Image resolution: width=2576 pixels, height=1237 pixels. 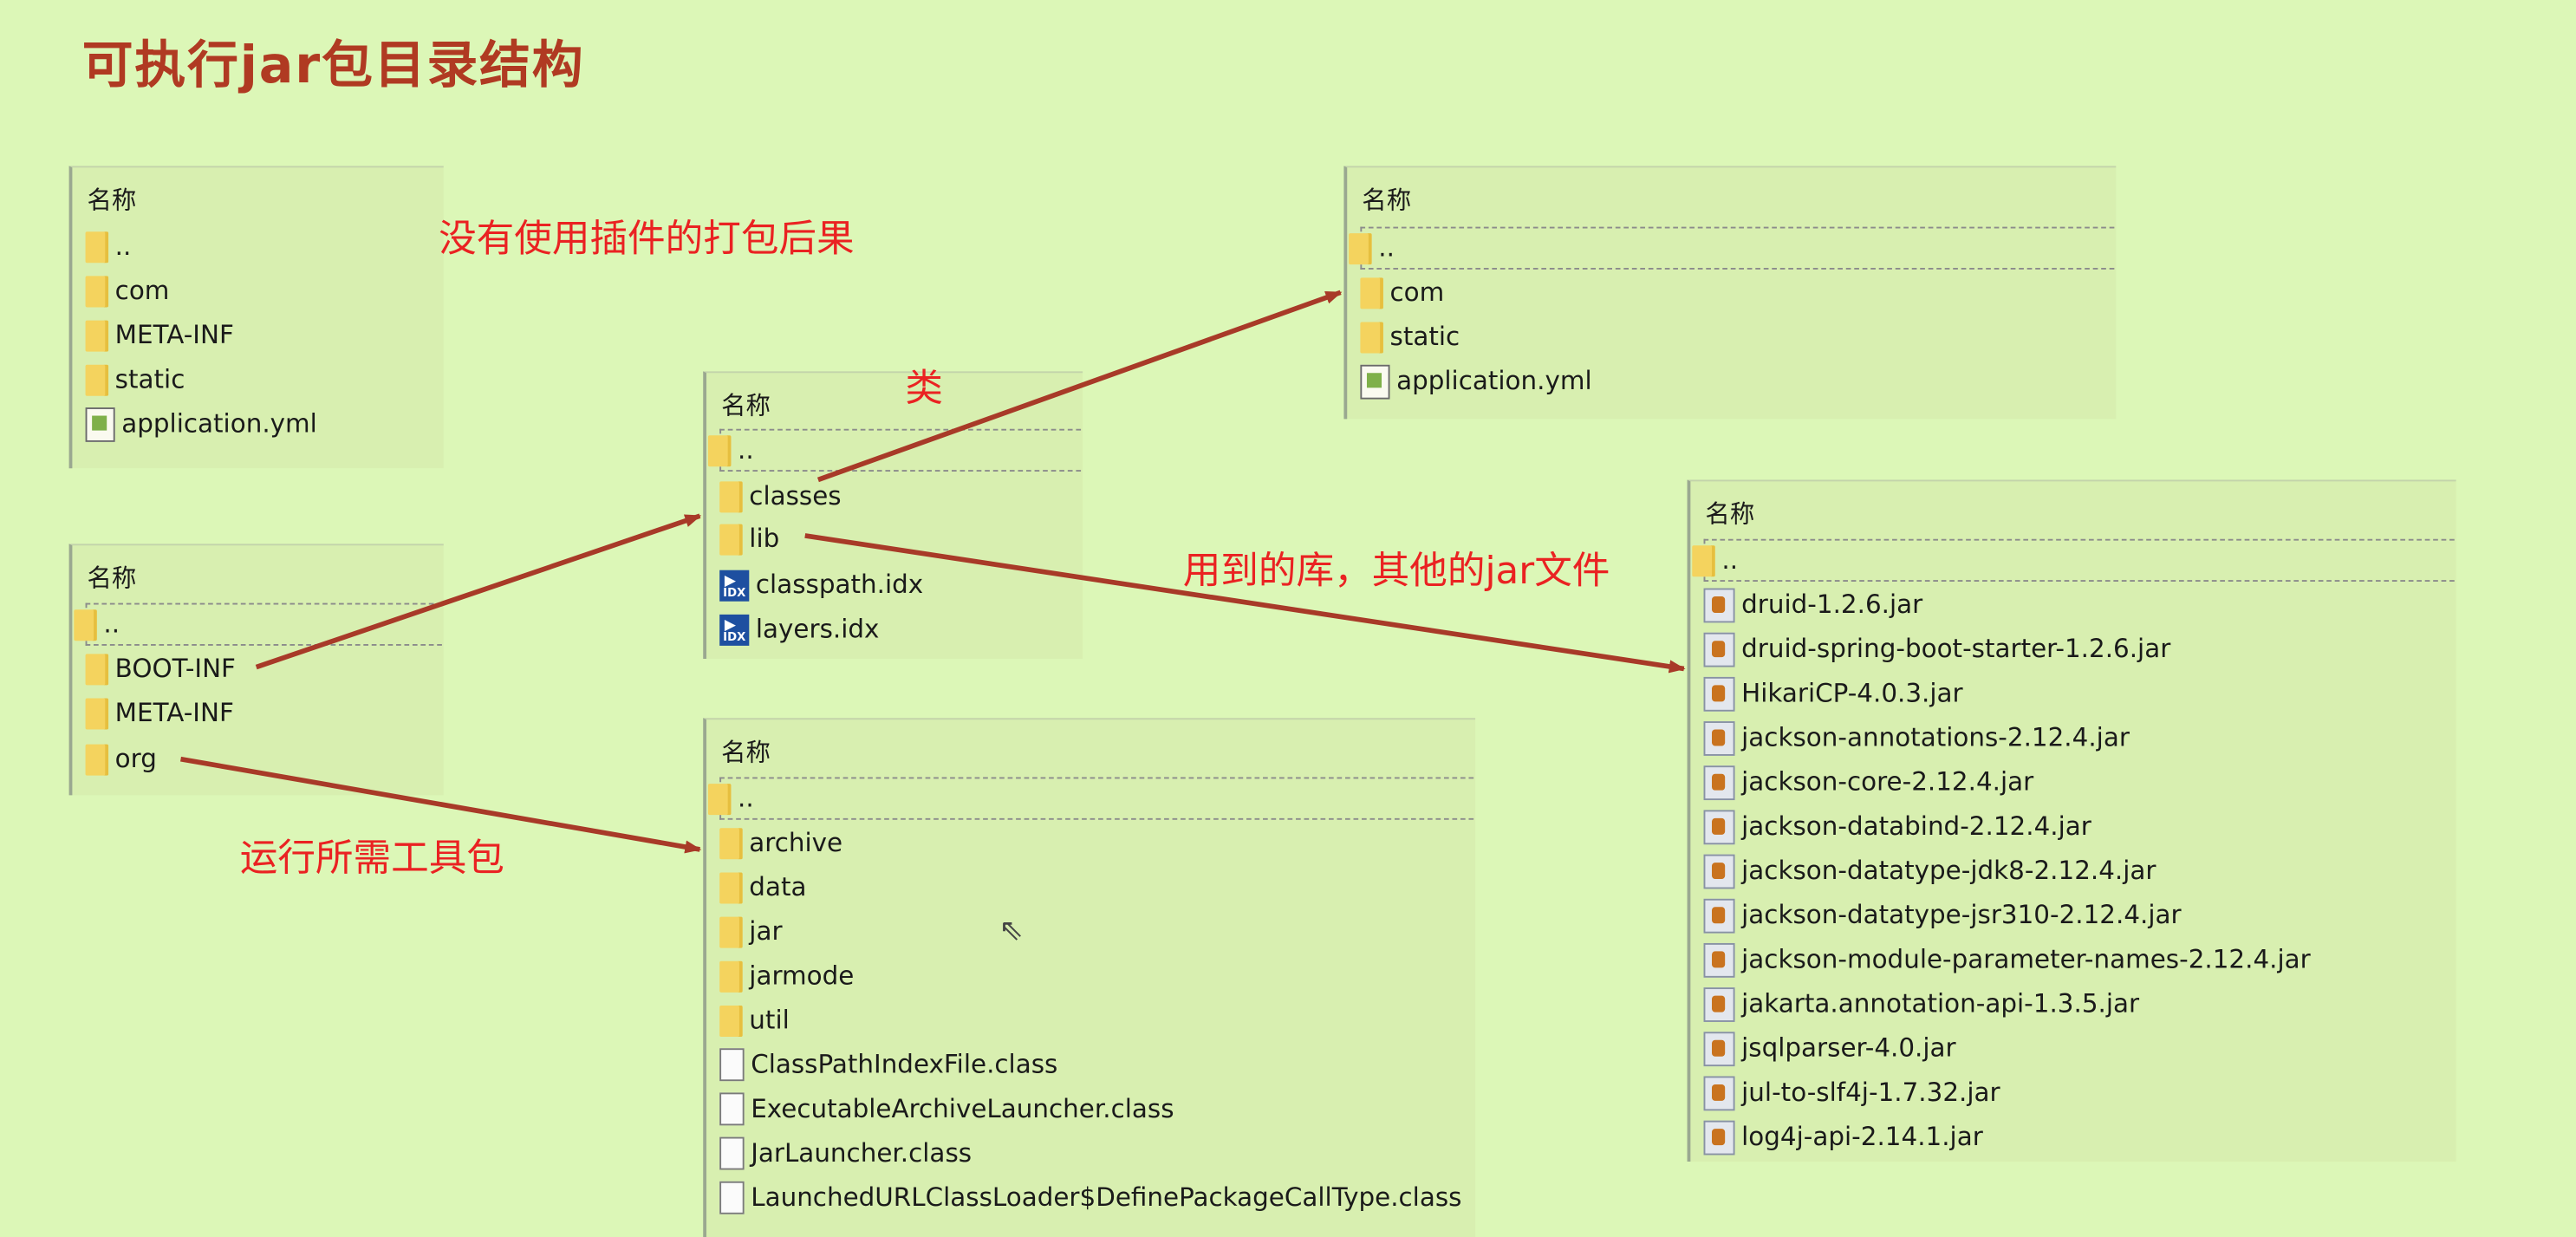 What do you see at coordinates (175, 669) in the screenshot?
I see `file-name: BOOT-INF` at bounding box center [175, 669].